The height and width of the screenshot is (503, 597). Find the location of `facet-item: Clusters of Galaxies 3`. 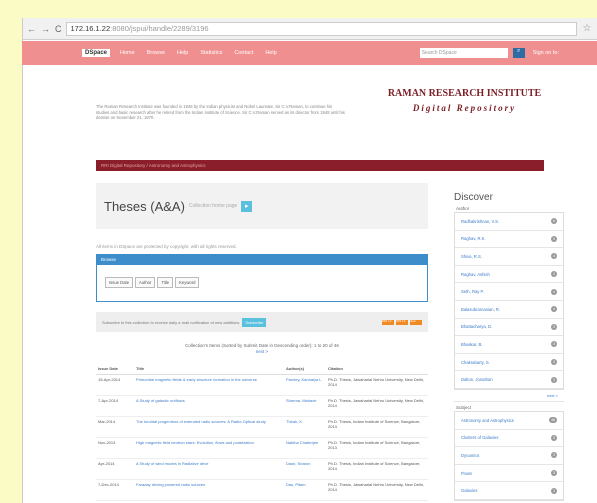

facet-item: Clusters of Galaxies 3 is located at coordinates (509, 439).